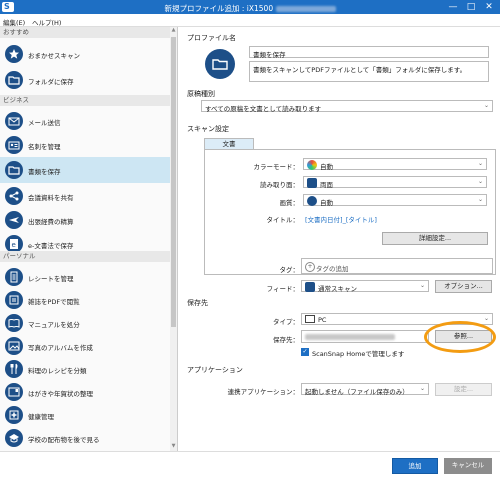 This screenshot has width=500, height=477. What do you see at coordinates (14, 346) in the screenshot?
I see `photo-album-icon` at bounding box center [14, 346].